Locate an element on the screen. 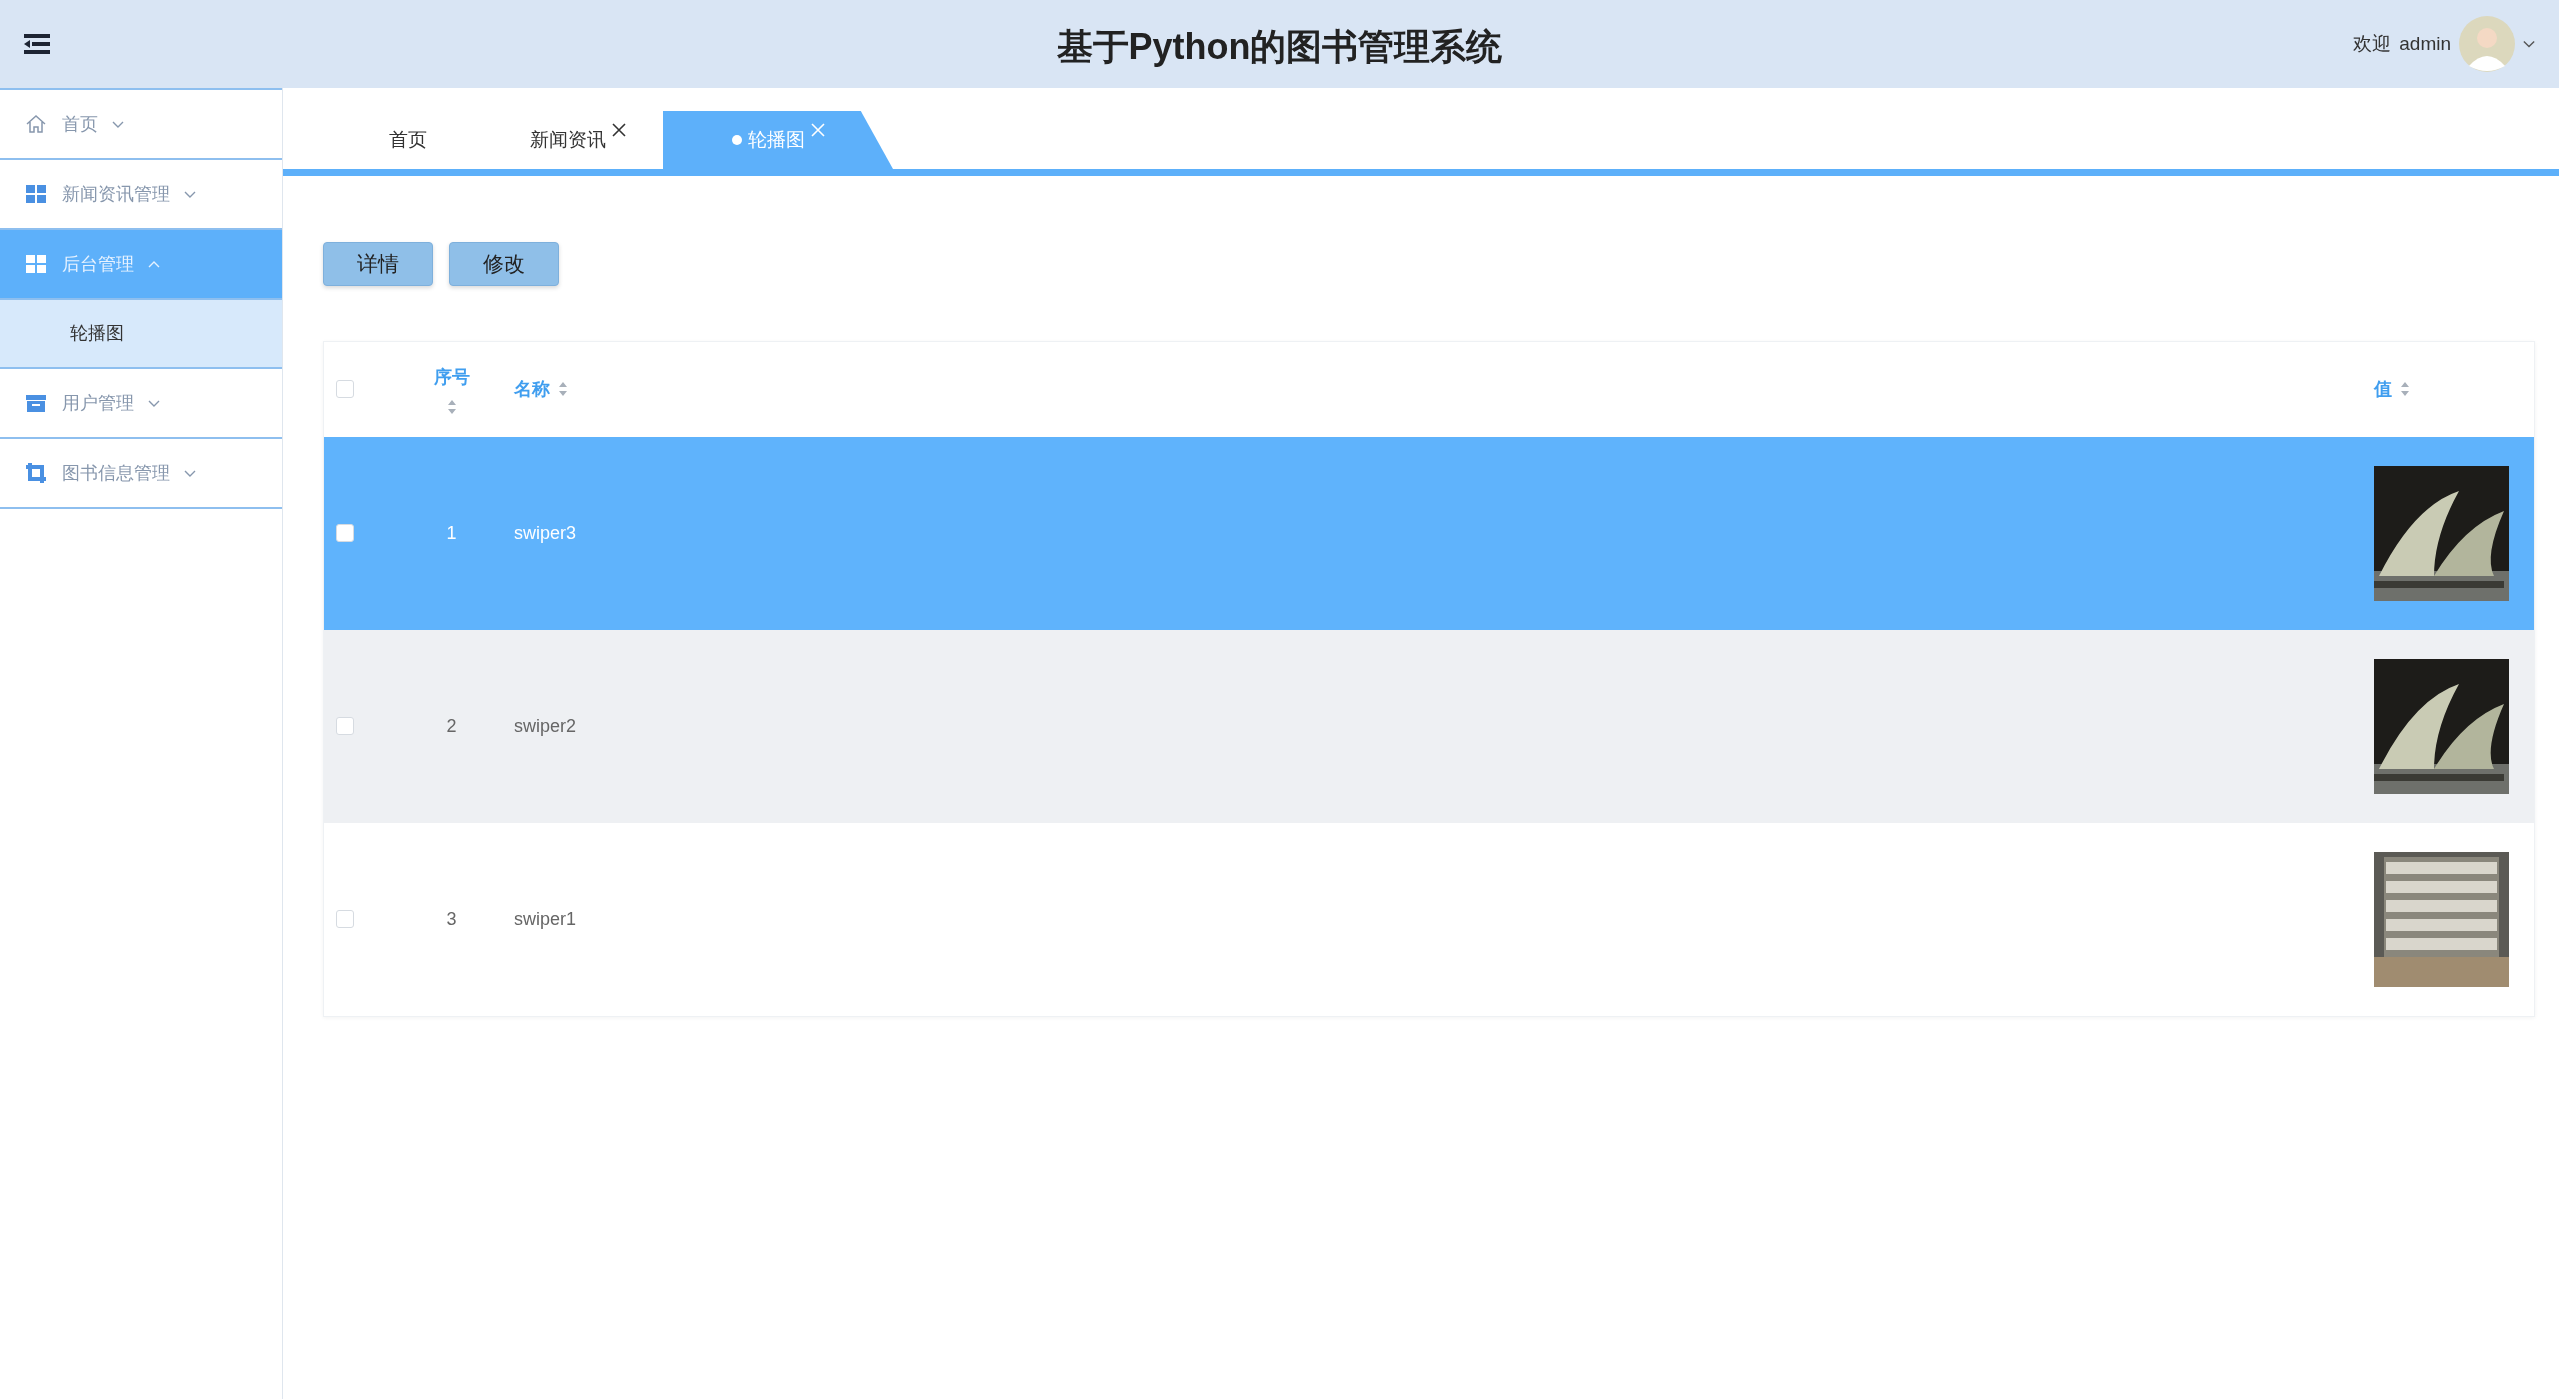  user-name: admin is located at coordinates (2425, 43).